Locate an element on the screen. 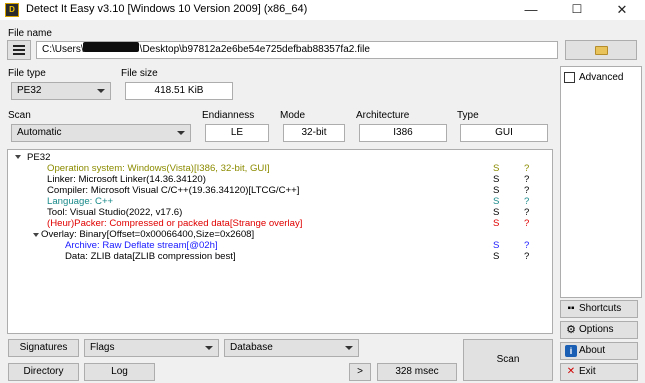  exit-button: ✕ Exit is located at coordinates (599, 372).